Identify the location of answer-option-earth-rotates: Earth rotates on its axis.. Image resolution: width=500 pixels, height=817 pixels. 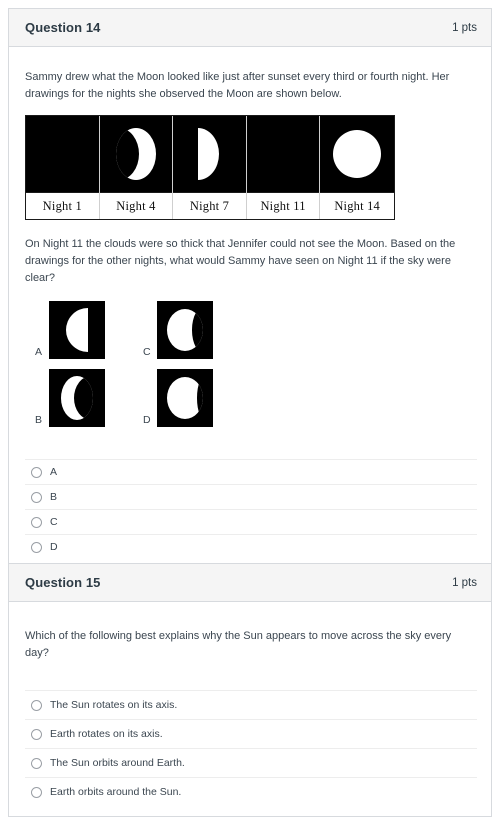
(251, 733).